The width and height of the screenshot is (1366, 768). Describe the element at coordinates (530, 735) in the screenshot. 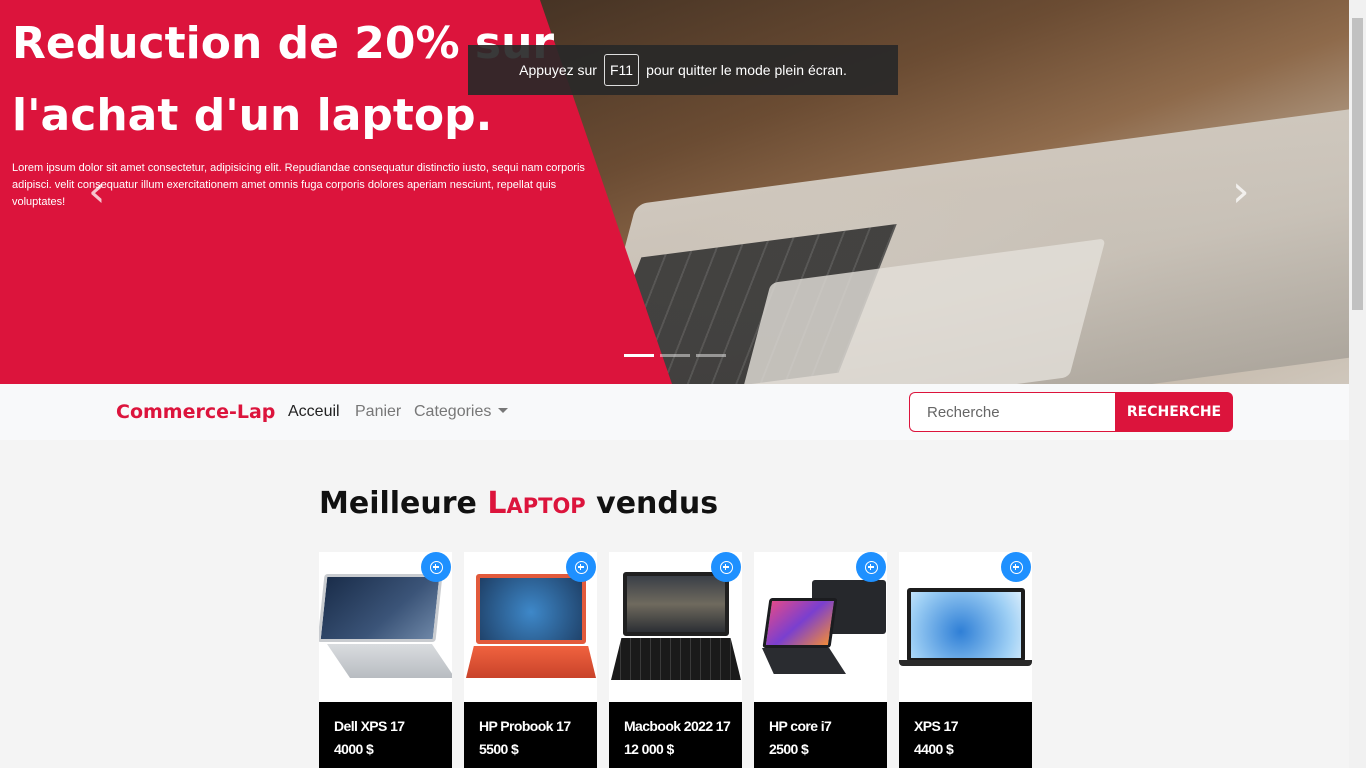

I see `product-info: HP Probook 17 5500 $` at that location.